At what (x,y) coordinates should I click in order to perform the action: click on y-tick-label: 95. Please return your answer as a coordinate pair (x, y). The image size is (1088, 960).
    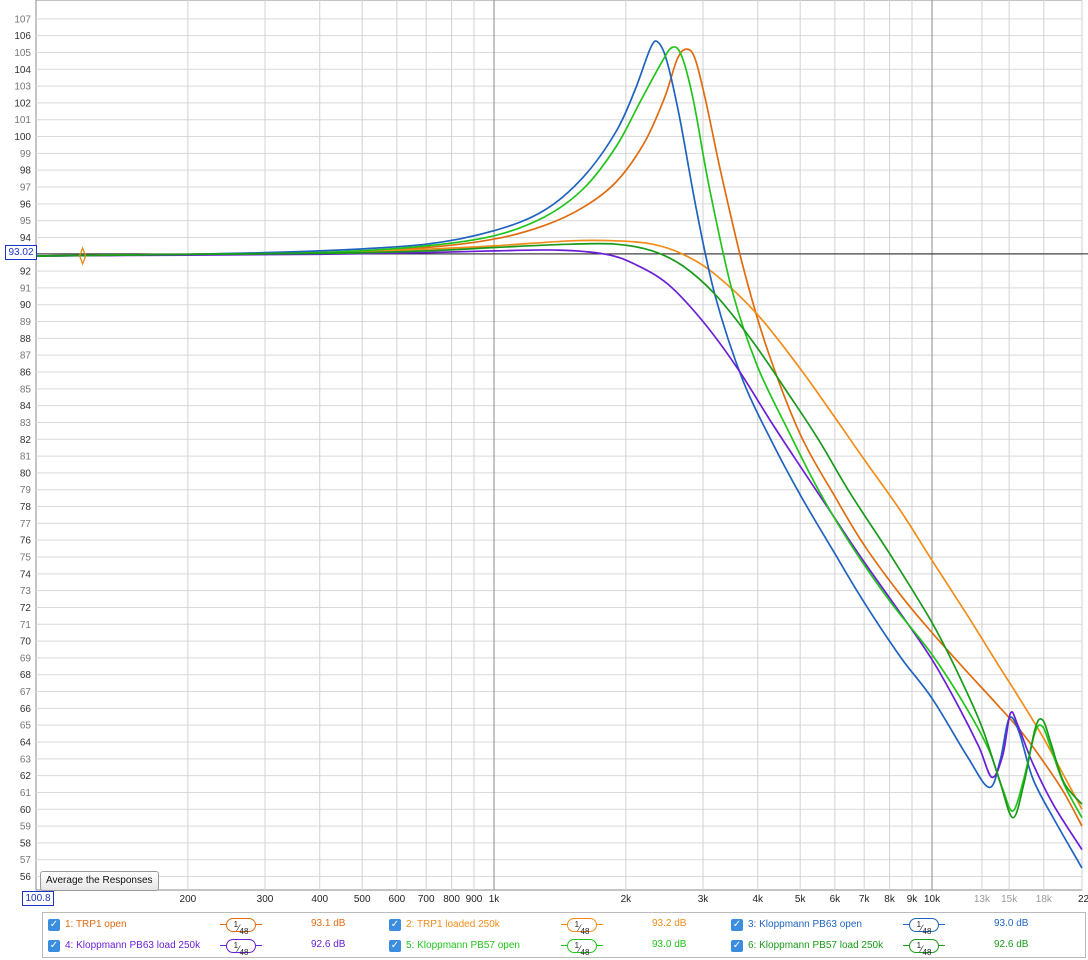
    Looking at the image, I should click on (26, 221).